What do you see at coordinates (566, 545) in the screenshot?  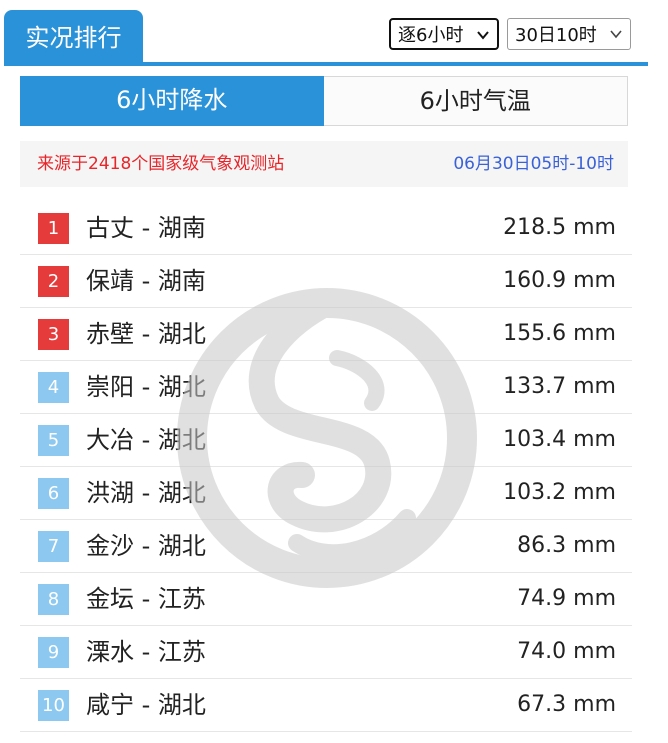 I see `precipitation-value: 86.3 mm` at bounding box center [566, 545].